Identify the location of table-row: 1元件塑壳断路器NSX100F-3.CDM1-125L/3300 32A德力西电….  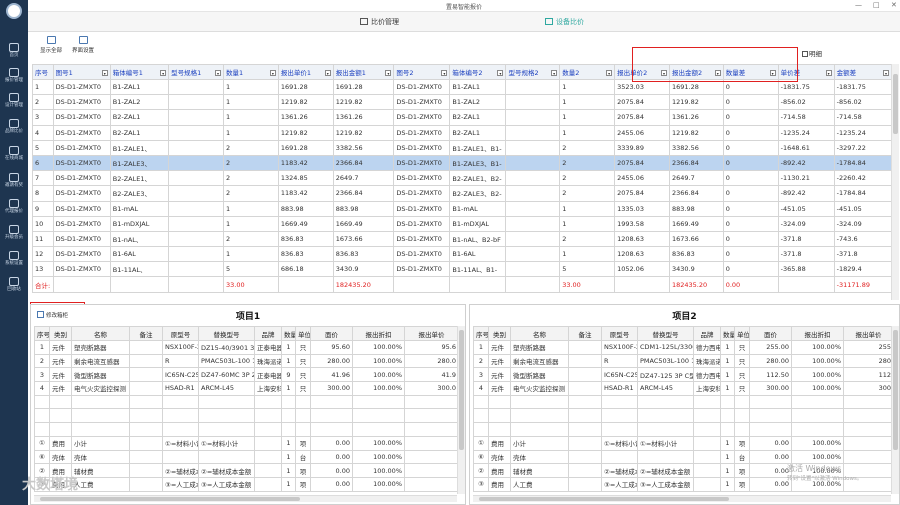
(683, 347).